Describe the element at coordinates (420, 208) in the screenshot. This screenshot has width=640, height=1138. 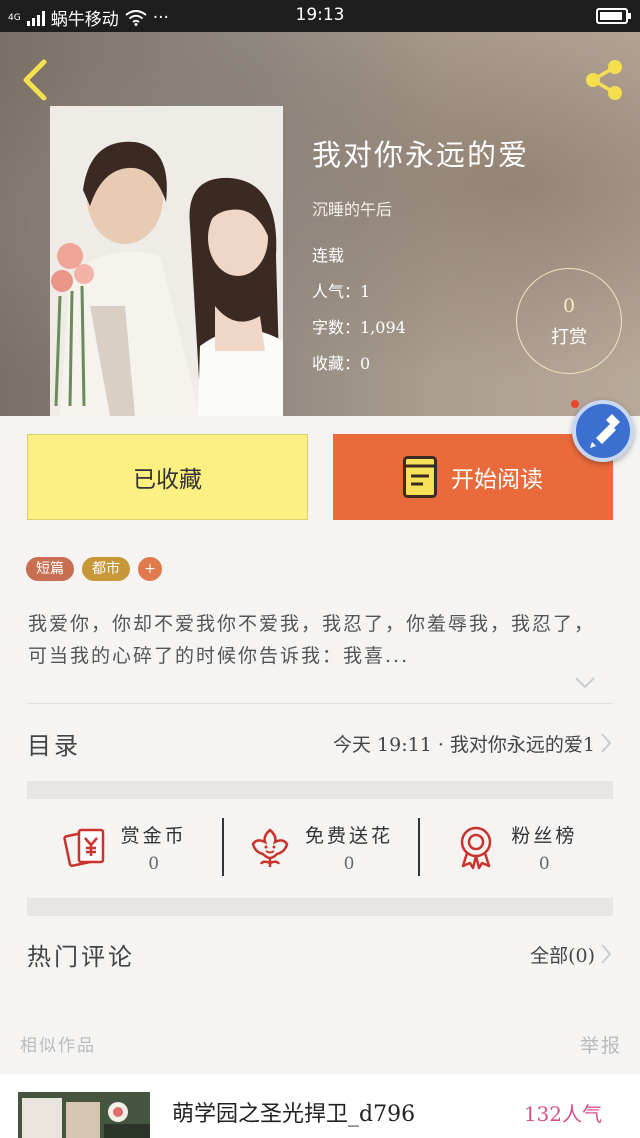
I see `book-author: 沉睡的午后` at that location.